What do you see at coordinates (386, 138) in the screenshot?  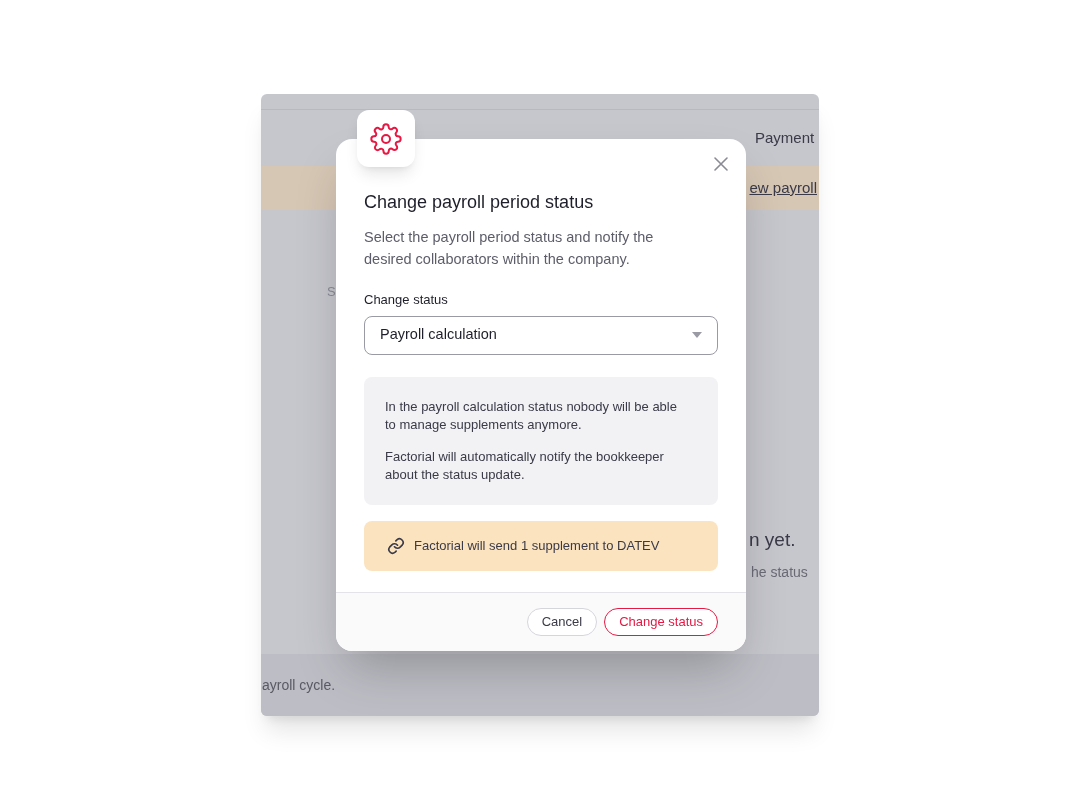 I see `gear-icon` at bounding box center [386, 138].